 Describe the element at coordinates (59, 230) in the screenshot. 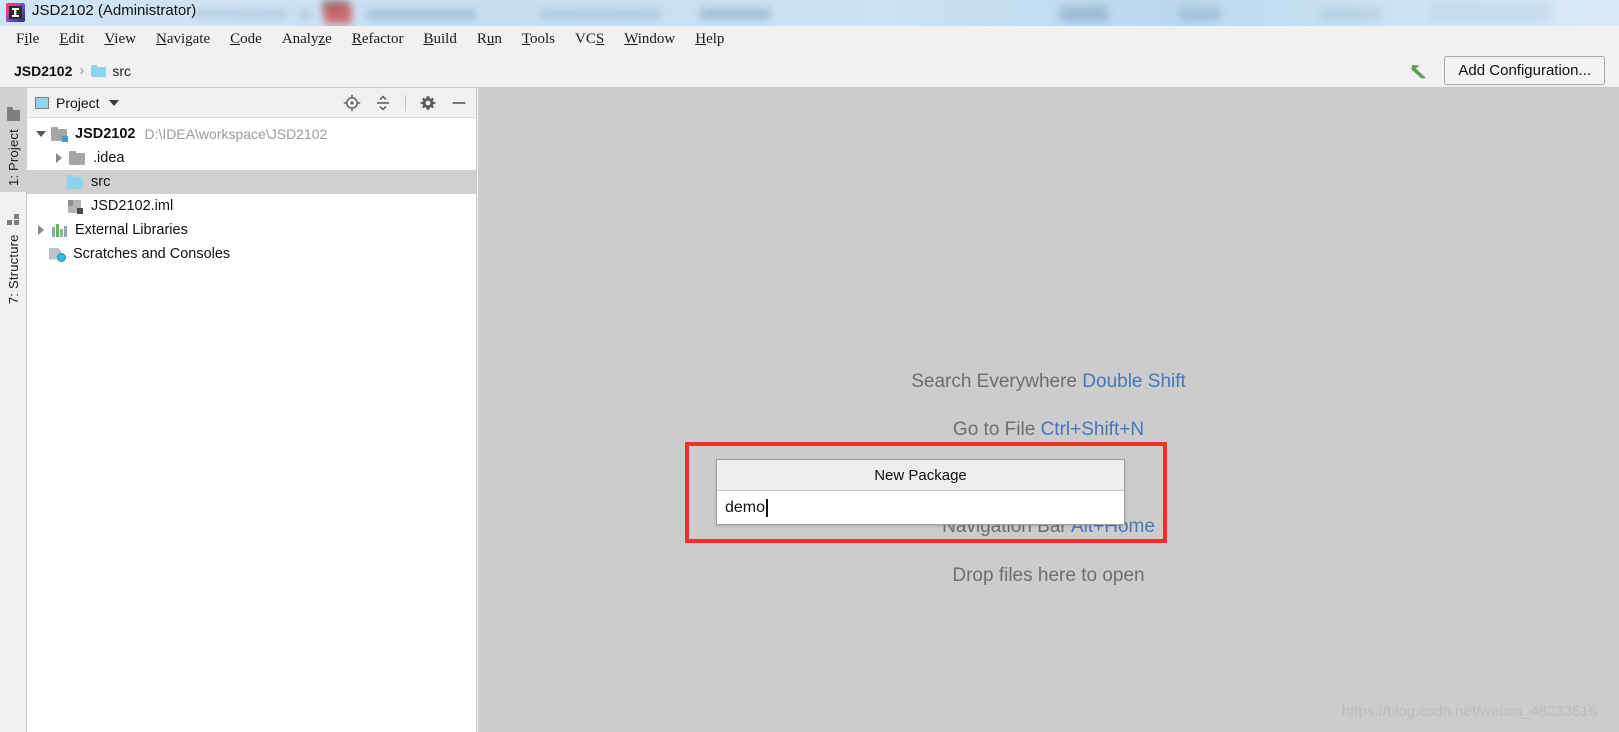

I see `libraries-icon` at that location.